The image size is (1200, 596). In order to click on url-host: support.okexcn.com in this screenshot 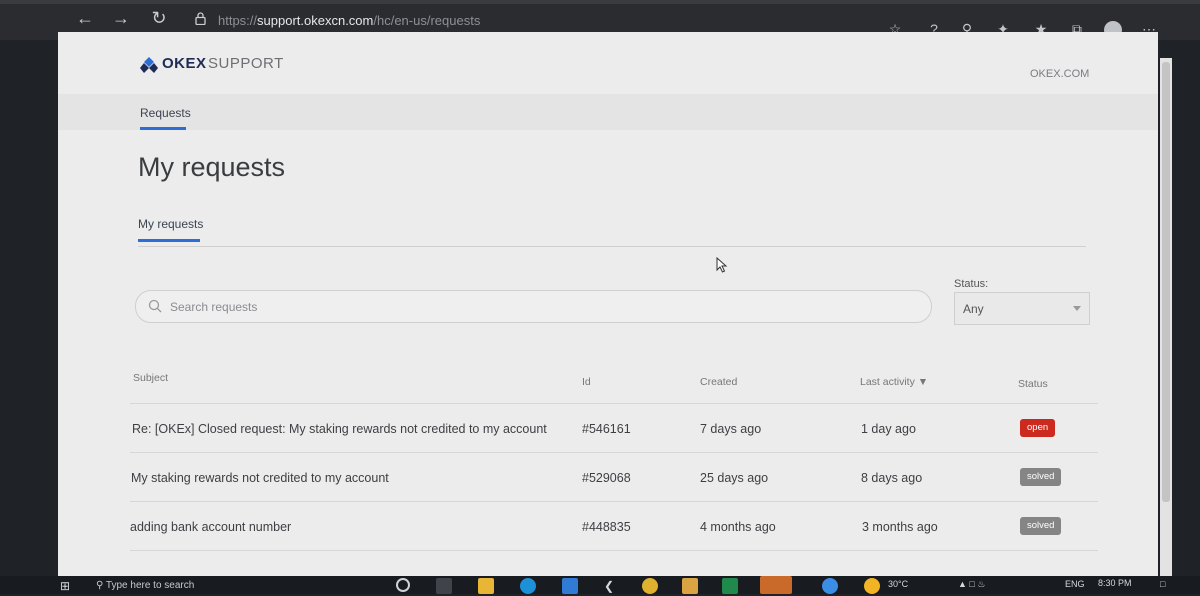, I will do `click(315, 20)`.